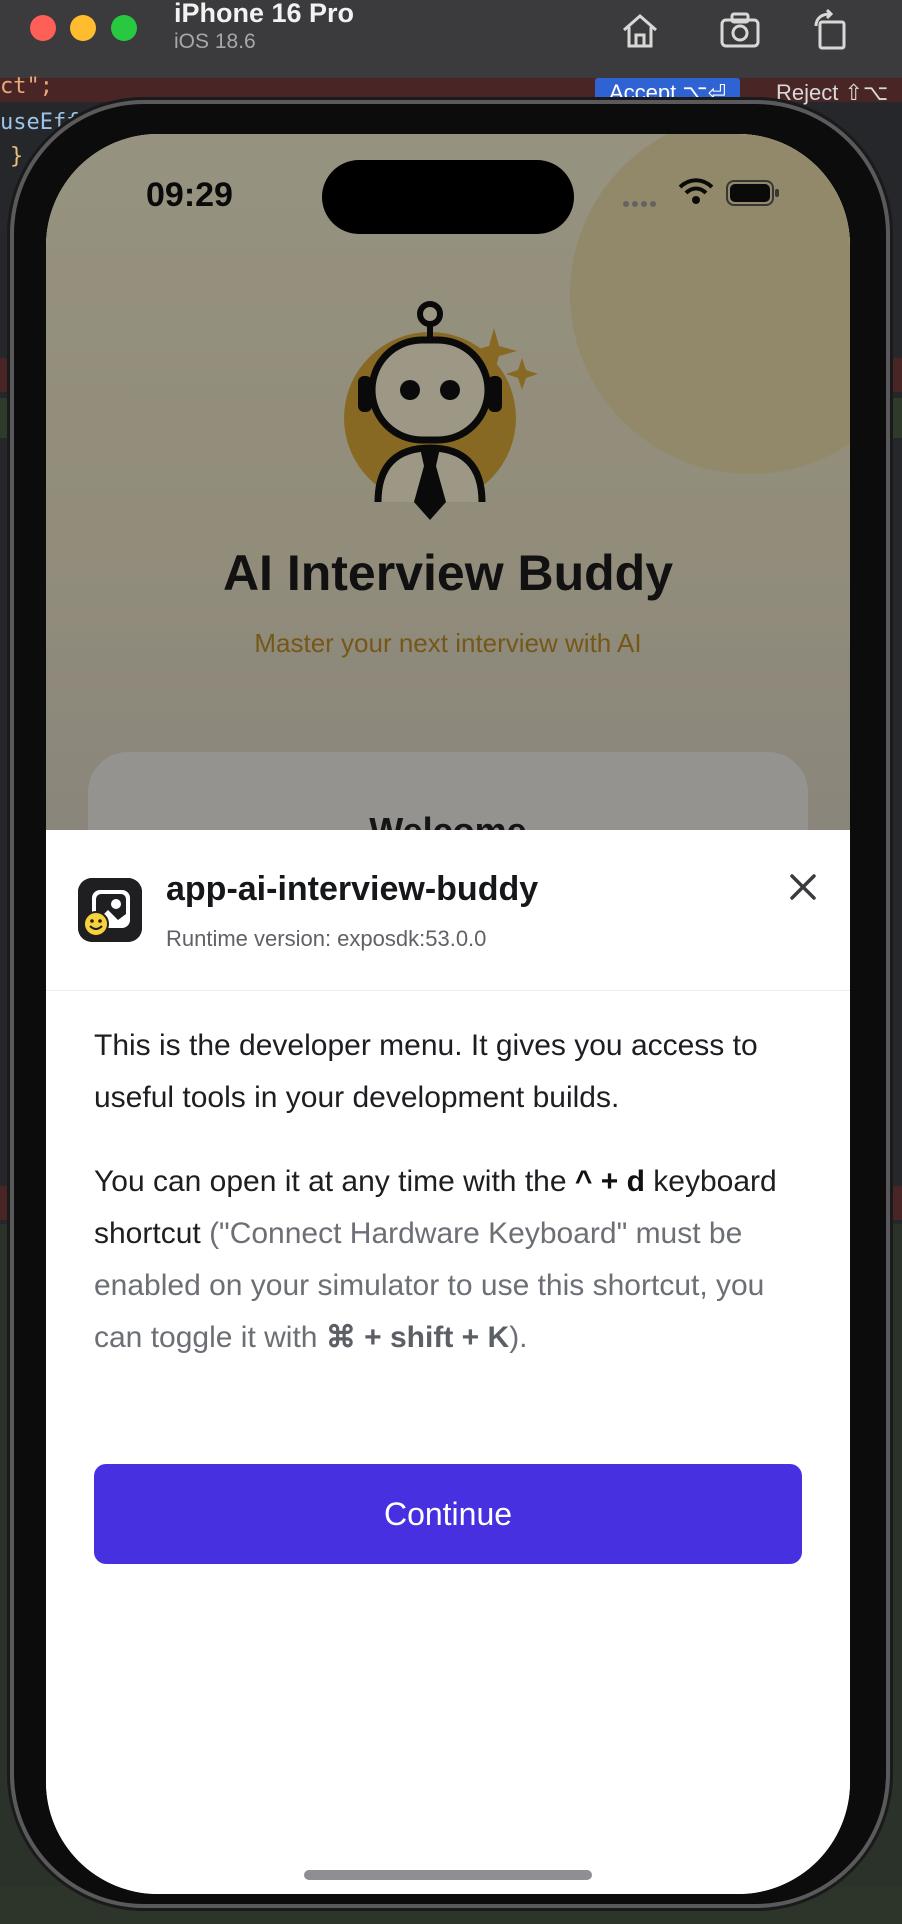  What do you see at coordinates (740, 30) in the screenshot?
I see `screenshot-icon` at bounding box center [740, 30].